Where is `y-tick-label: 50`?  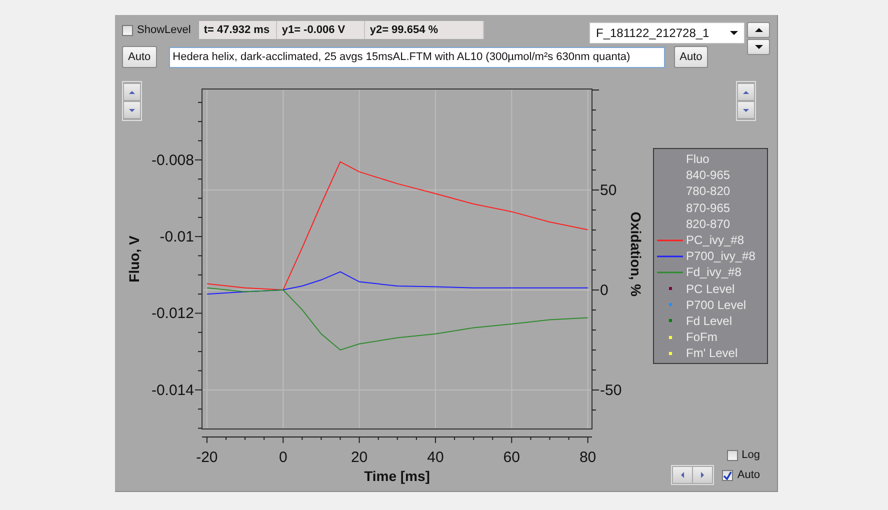
y-tick-label: 50 is located at coordinates (608, 190).